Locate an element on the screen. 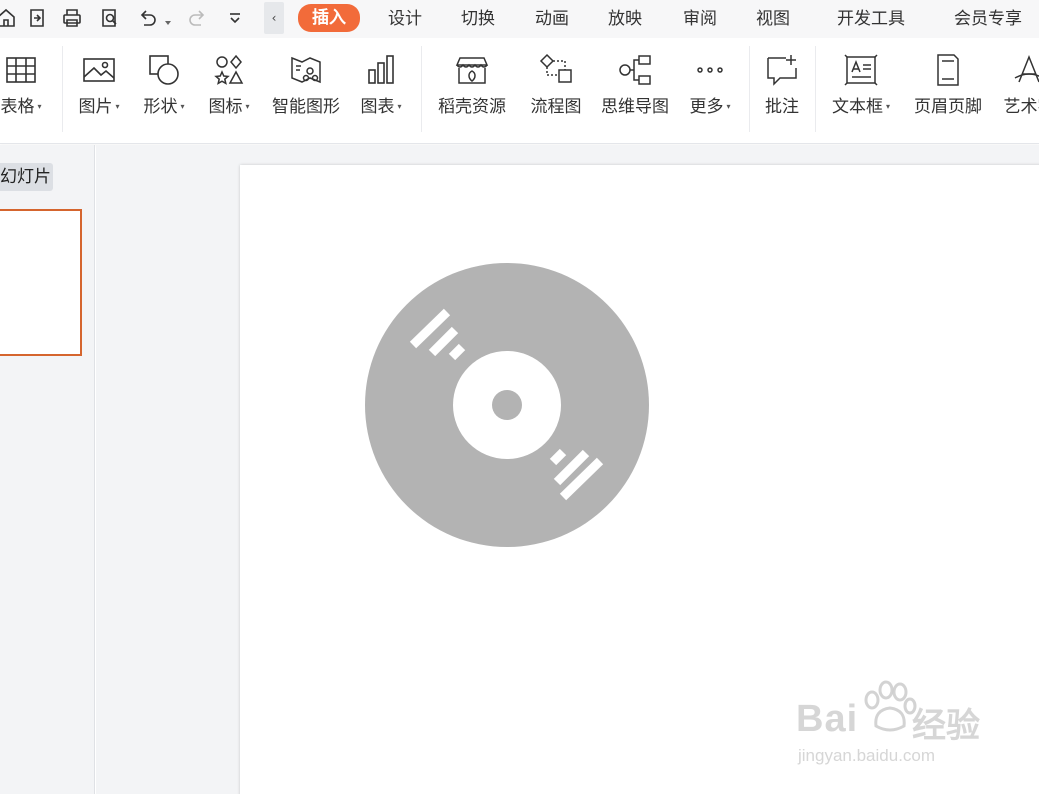  slides-panel: 幻灯片 is located at coordinates (47, 469).